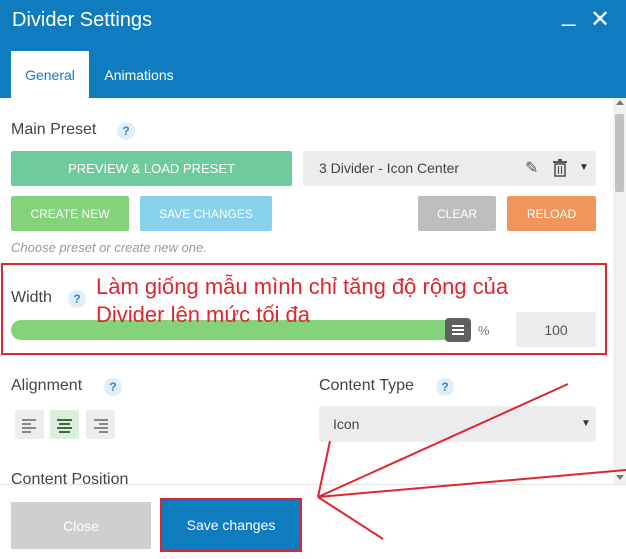  Describe the element at coordinates (346, 424) in the screenshot. I see `content-type-value: Icon` at that location.